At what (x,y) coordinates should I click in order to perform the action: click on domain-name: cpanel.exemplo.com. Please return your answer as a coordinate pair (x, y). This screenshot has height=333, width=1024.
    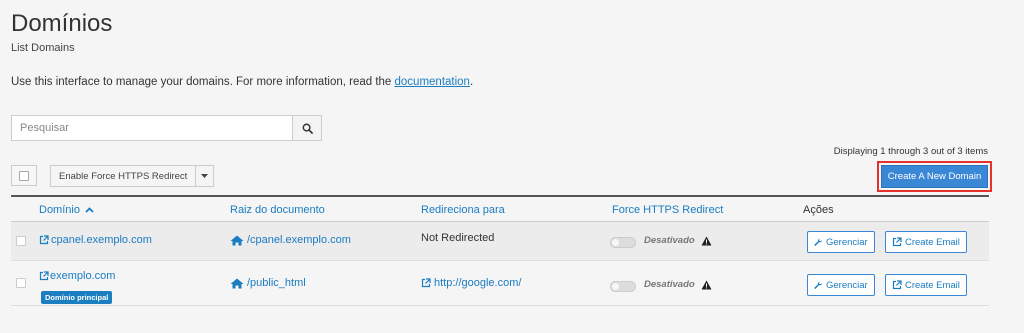
    Looking at the image, I should click on (101, 240).